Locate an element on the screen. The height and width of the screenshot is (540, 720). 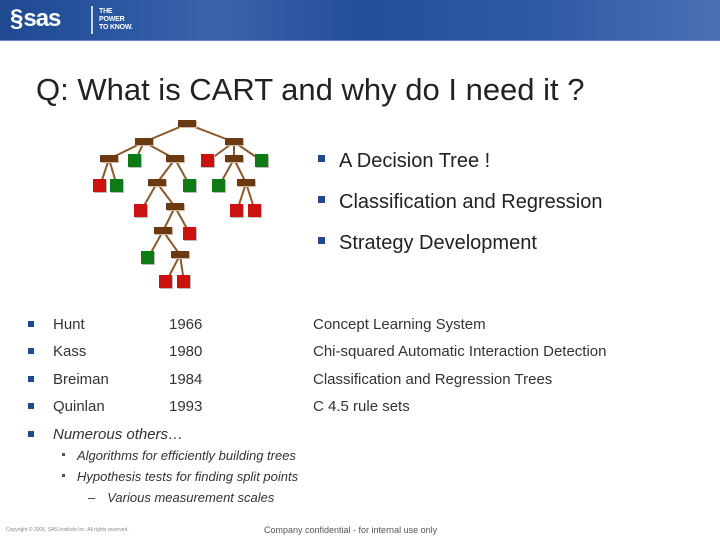
right-bullet: Classification and Regression is located at coordinates (460, 202).